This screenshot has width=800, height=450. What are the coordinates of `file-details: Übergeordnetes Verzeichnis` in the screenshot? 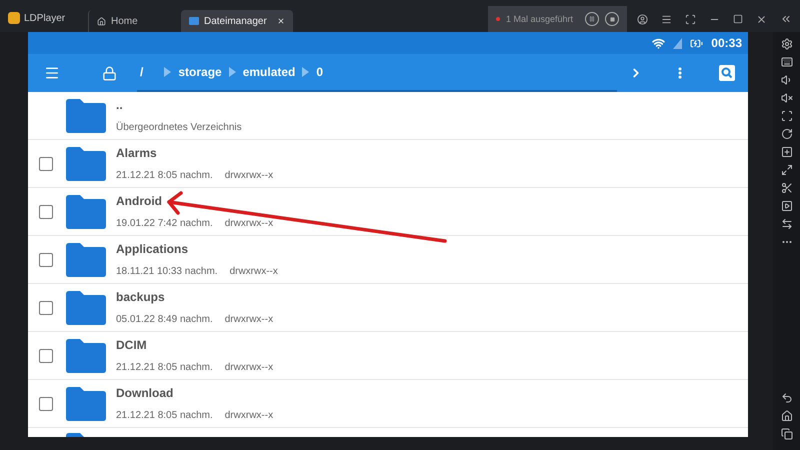 It's located at (179, 127).